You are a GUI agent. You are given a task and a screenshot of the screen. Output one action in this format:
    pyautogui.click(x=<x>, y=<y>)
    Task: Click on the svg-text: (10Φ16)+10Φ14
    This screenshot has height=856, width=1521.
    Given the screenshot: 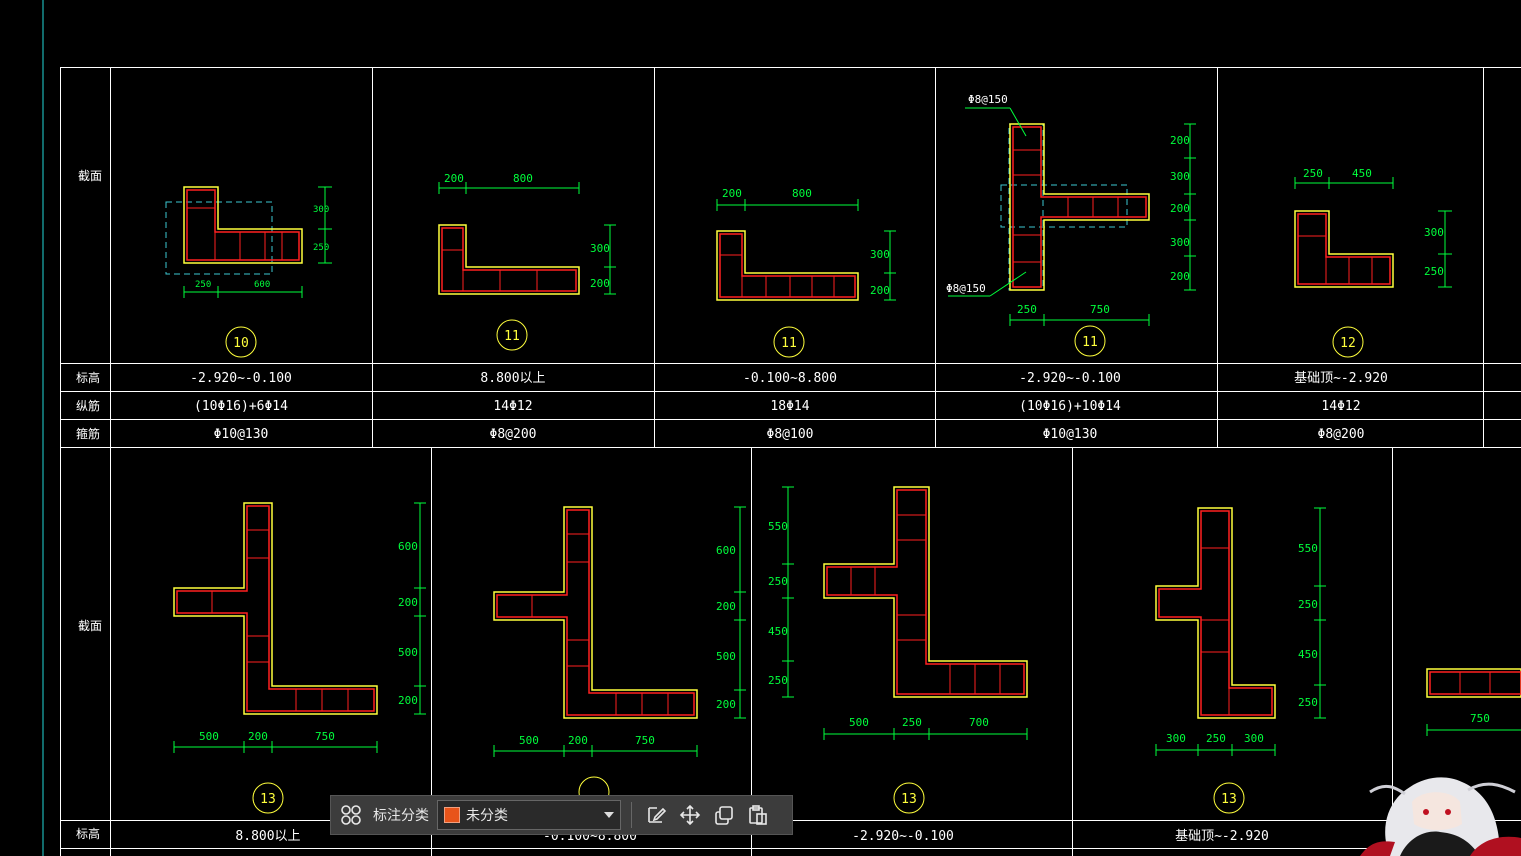 What is the action you would take?
    pyautogui.click(x=1070, y=406)
    